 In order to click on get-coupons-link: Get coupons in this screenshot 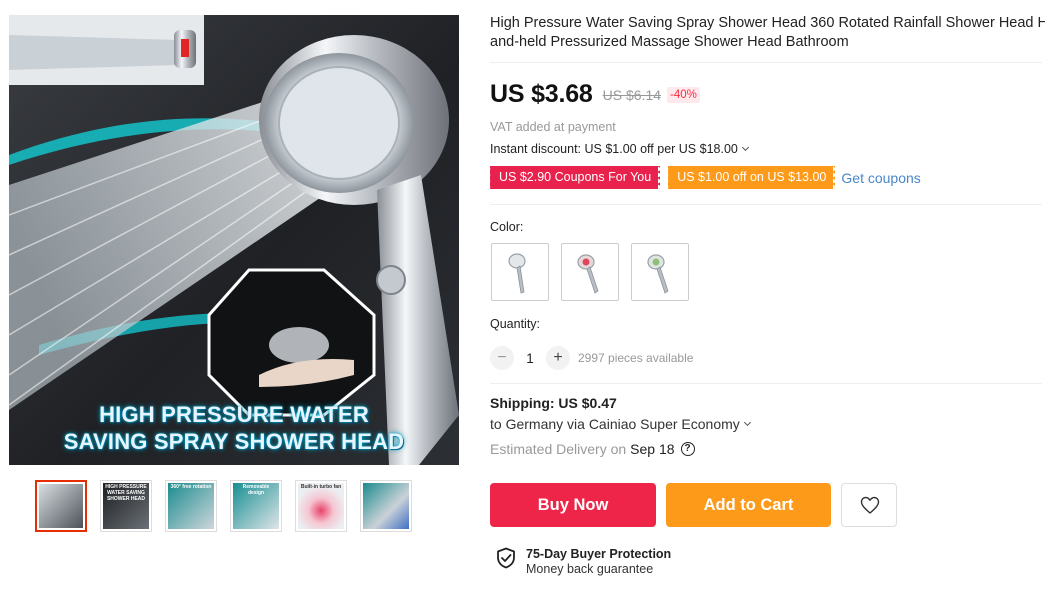, I will do `click(880, 178)`.